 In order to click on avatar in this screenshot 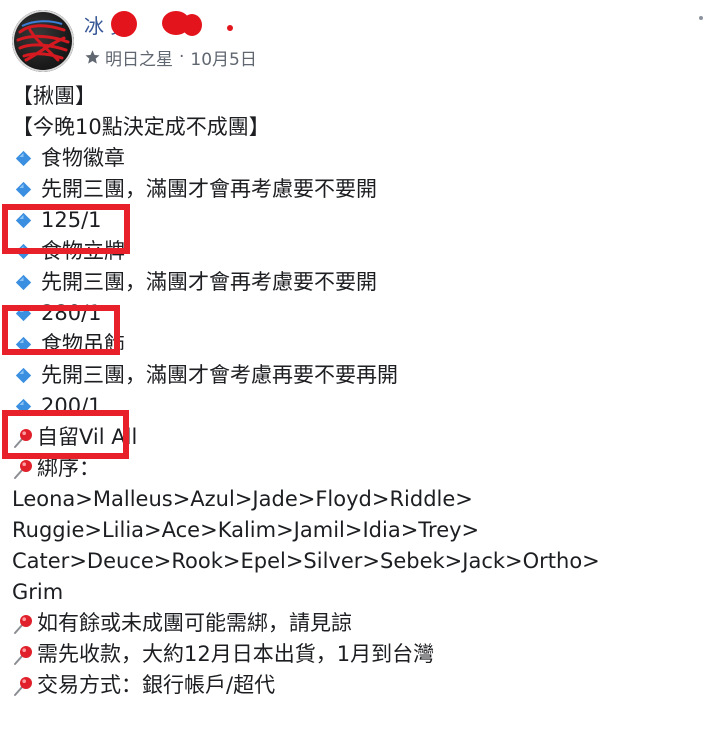, I will do `click(43, 41)`.